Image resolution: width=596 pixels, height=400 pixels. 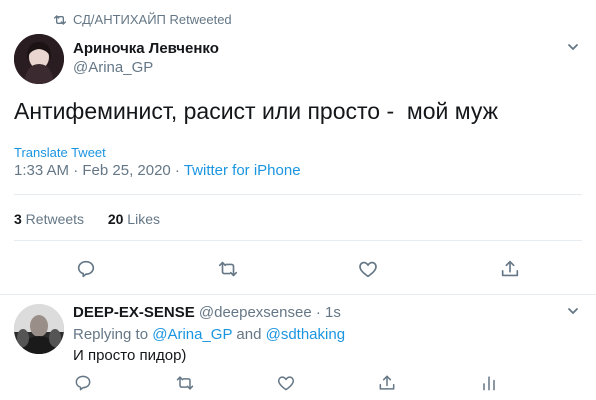 I want to click on reply-author: DEEP-EX-SENSE @deepexsensee · 1s, so click(x=207, y=313).